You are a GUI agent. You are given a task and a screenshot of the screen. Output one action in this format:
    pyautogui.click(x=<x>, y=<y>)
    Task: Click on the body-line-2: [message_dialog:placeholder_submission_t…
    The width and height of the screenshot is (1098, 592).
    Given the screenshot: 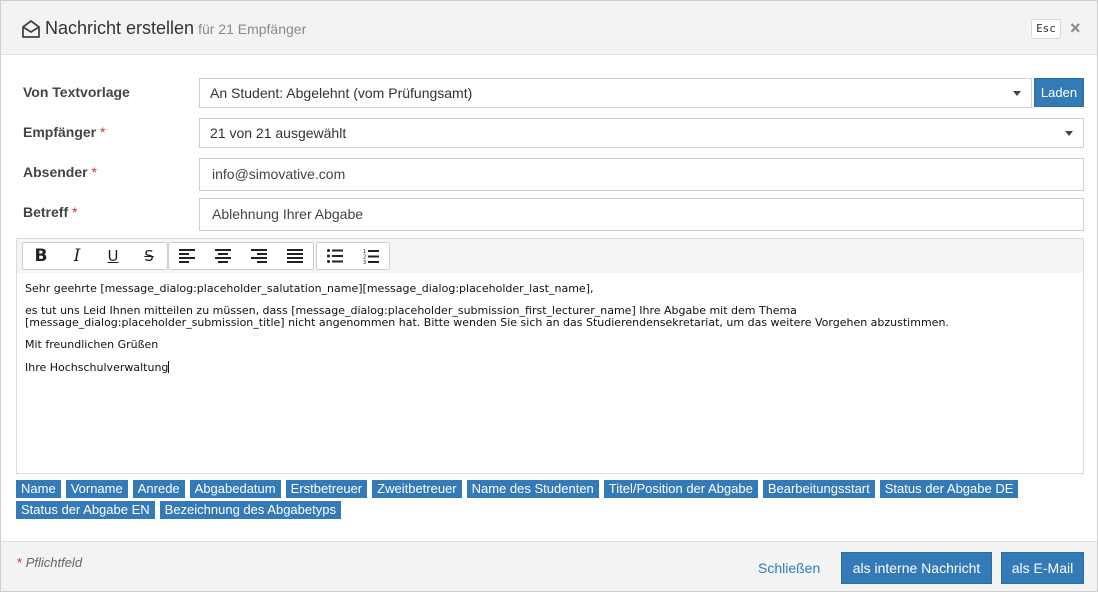 What is the action you would take?
    pyautogui.click(x=487, y=322)
    